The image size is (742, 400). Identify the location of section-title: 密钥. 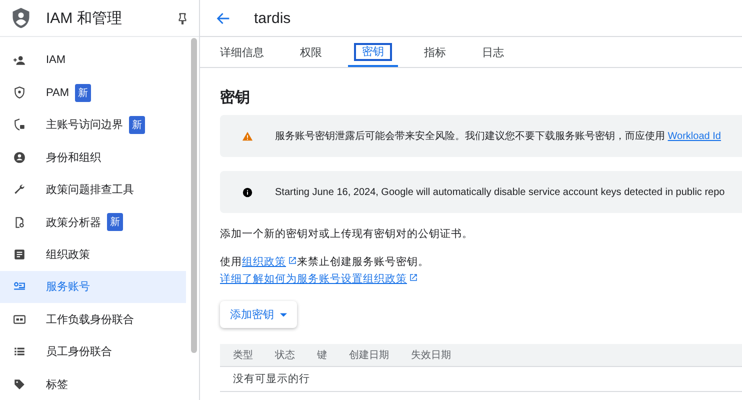
(235, 97).